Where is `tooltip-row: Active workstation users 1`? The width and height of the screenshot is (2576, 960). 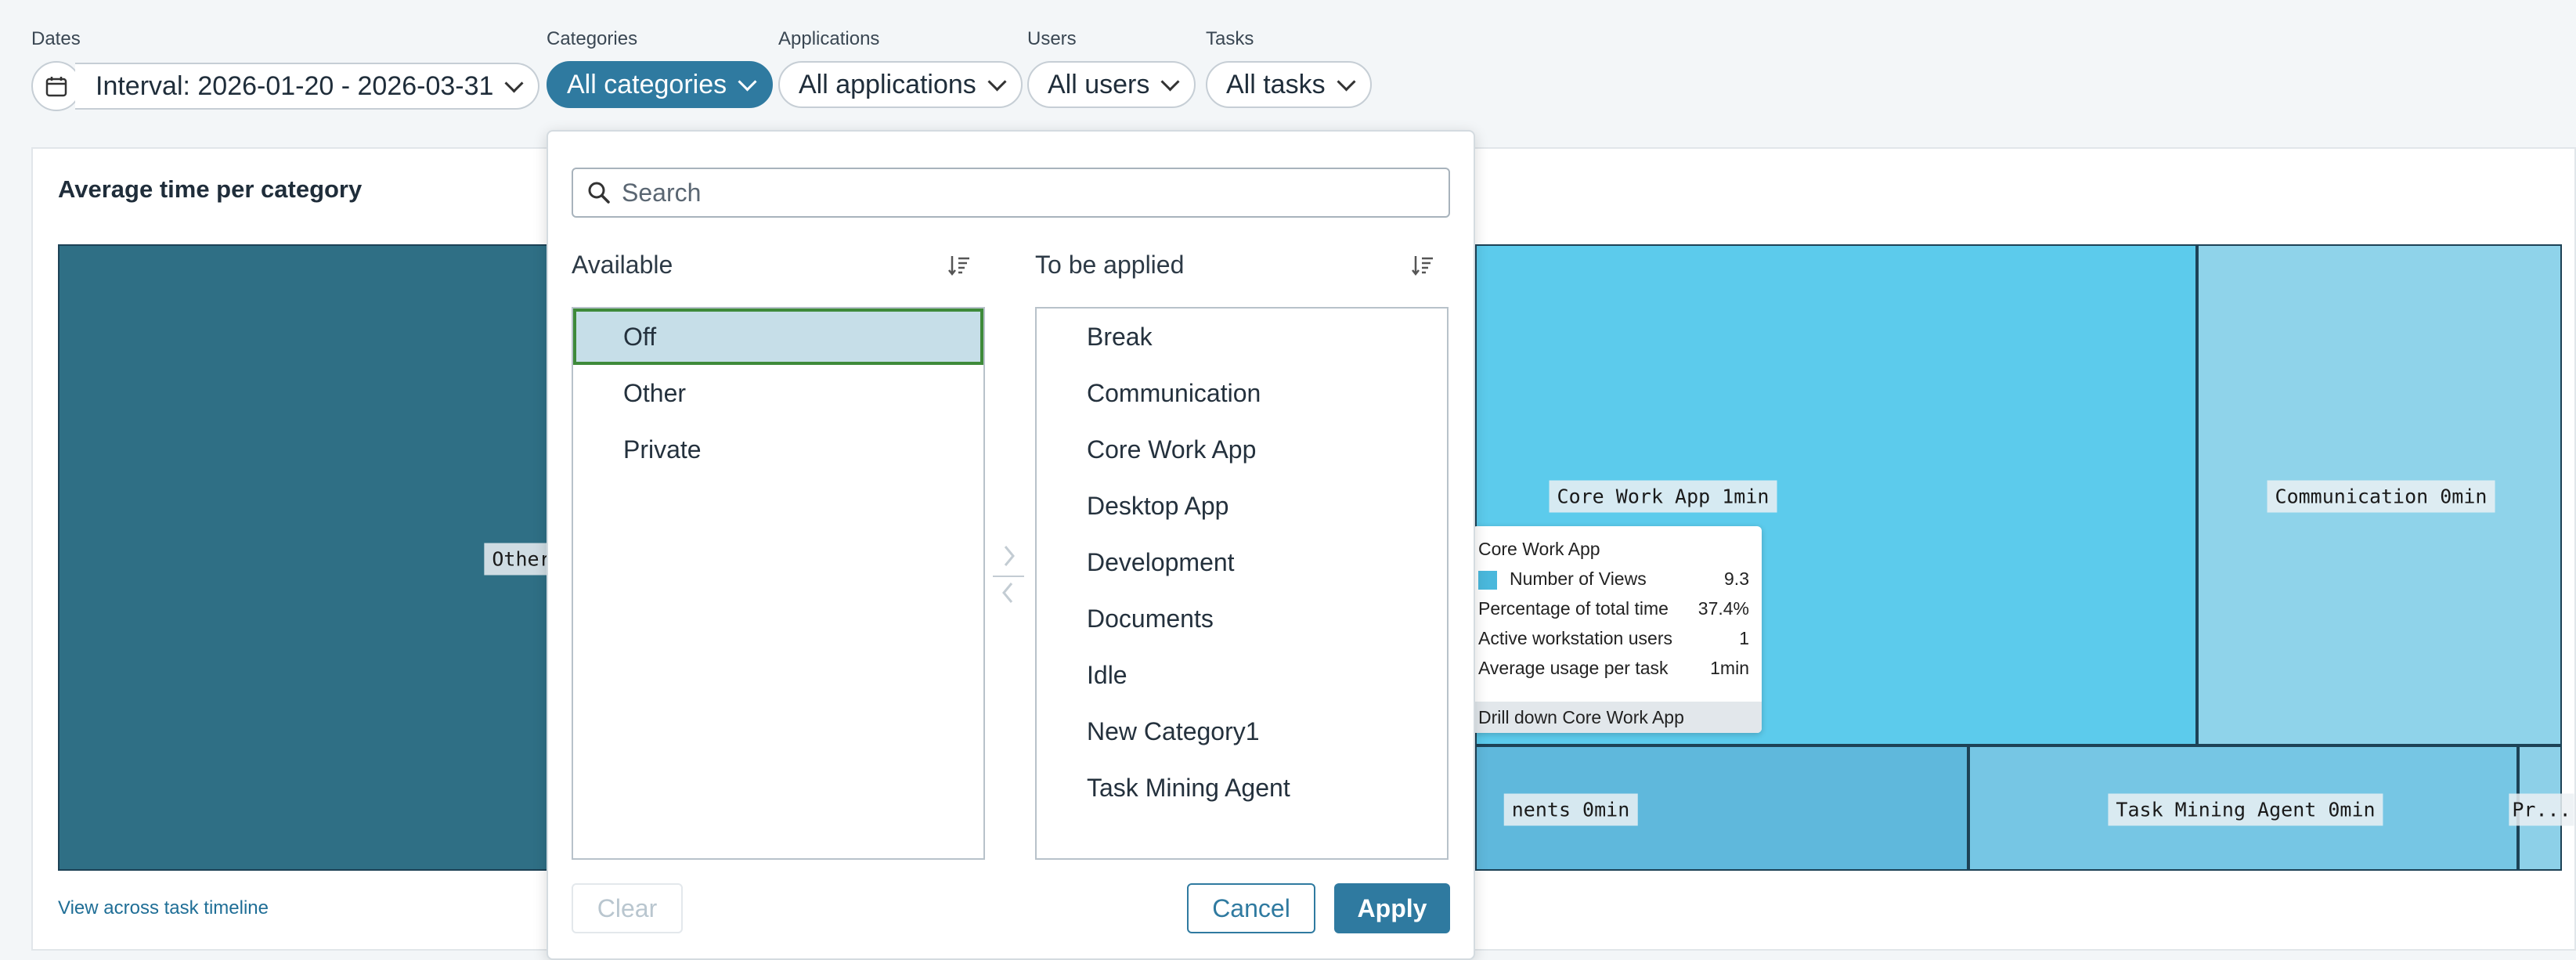 tooltip-row: Active workstation users 1 is located at coordinates (1613, 639).